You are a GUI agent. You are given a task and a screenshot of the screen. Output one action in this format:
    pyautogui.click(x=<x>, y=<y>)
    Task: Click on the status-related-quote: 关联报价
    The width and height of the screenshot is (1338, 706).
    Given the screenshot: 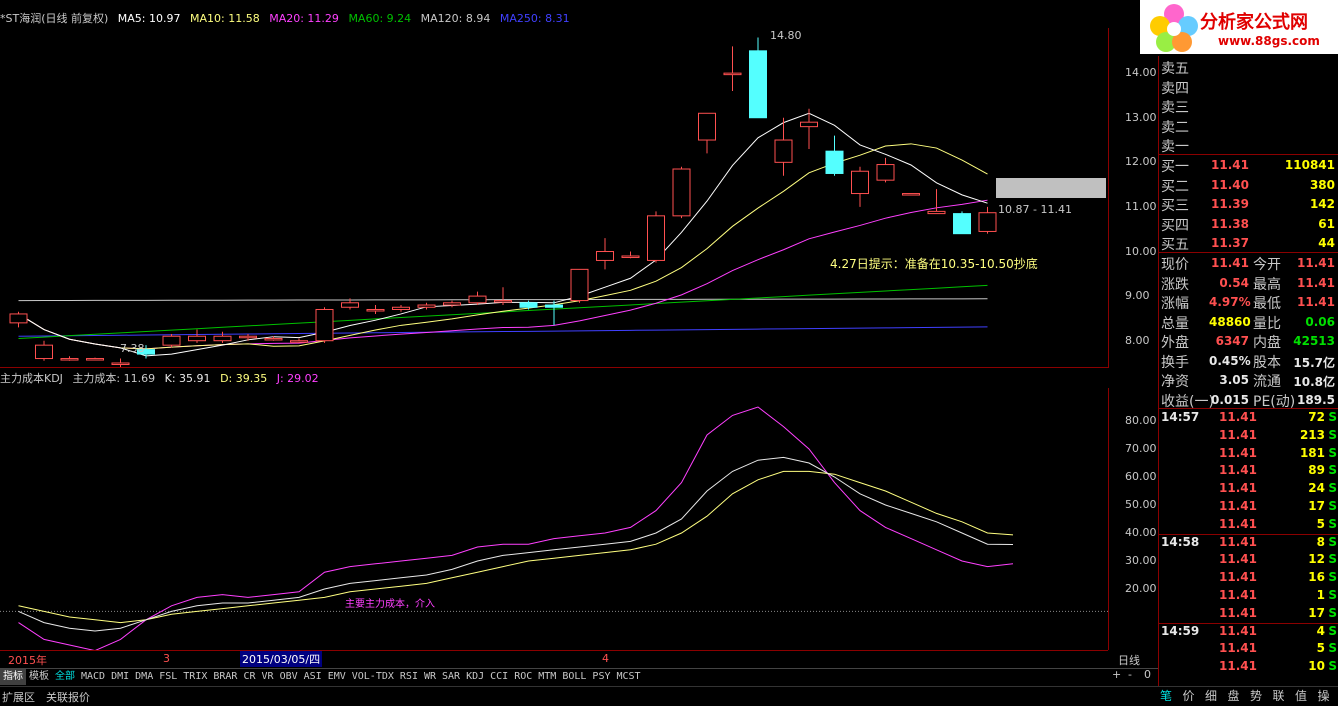 What is the action you would take?
    pyautogui.click(x=68, y=697)
    